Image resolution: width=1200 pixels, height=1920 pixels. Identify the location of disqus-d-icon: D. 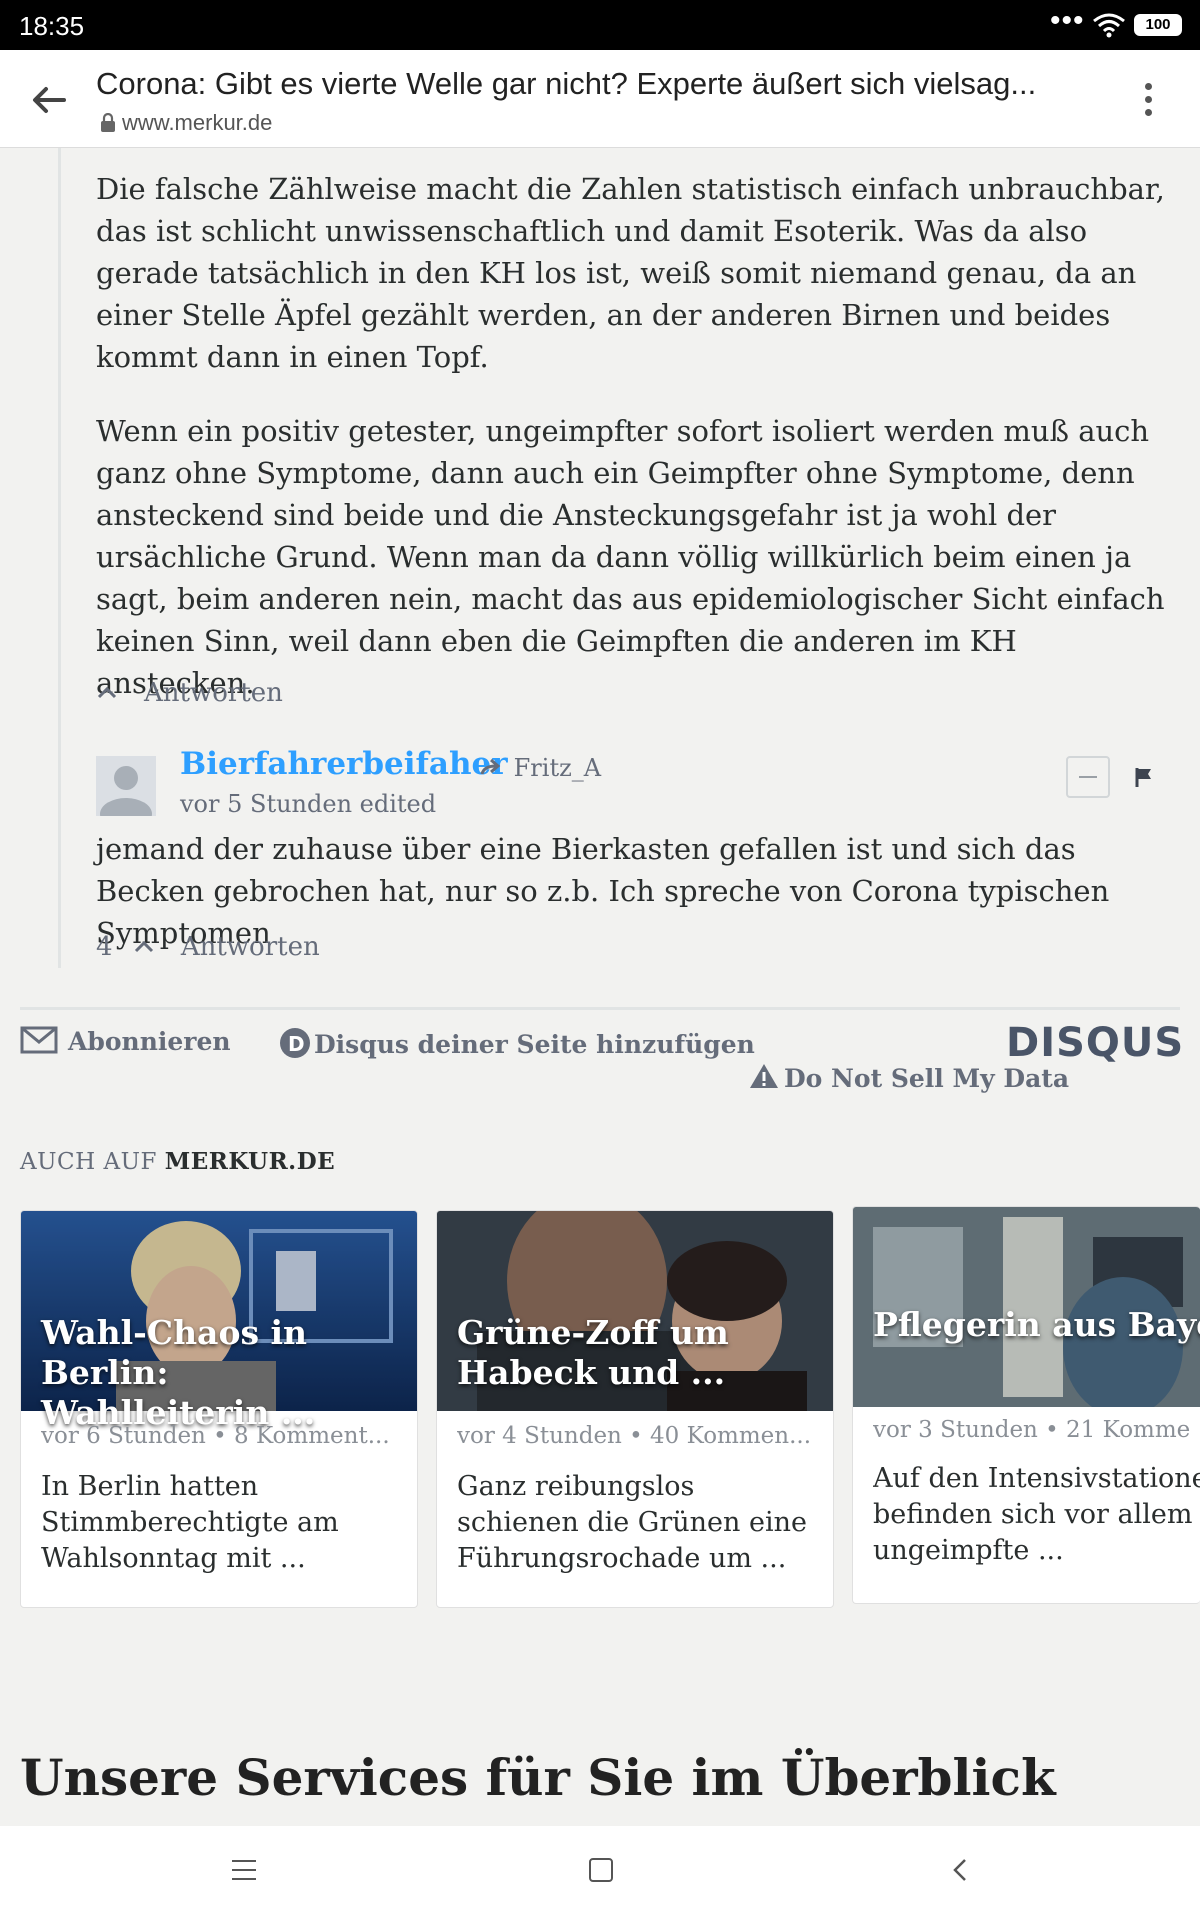
(295, 1043).